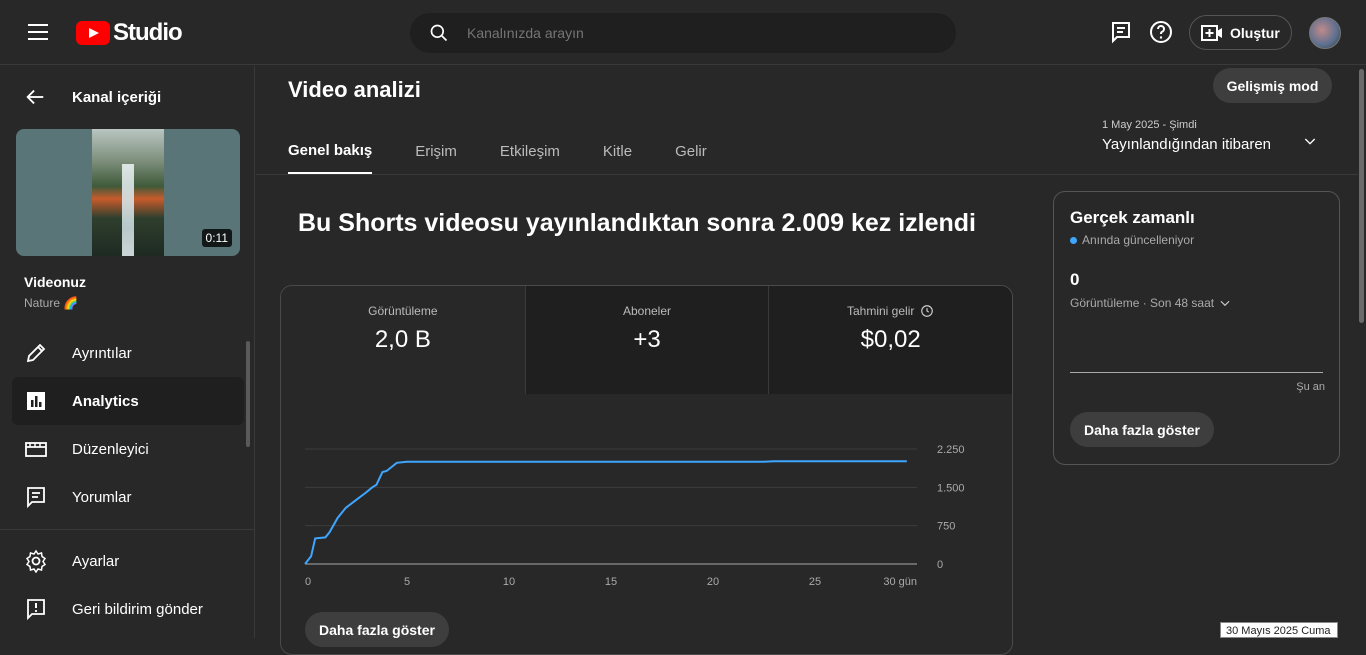 The width and height of the screenshot is (1366, 655). I want to click on metric-subscribers: Aboneler +3, so click(646, 340).